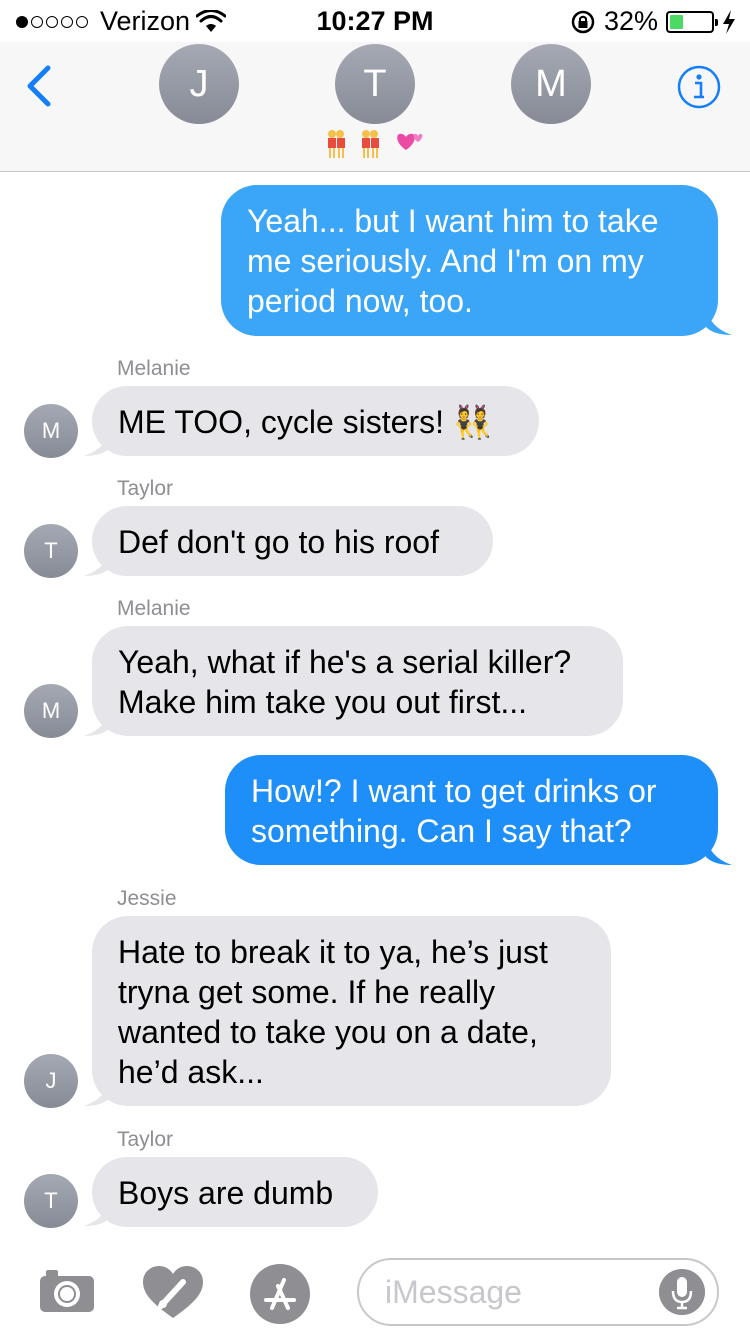 Image resolution: width=750 pixels, height=1334 pixels. What do you see at coordinates (51, 1081) in the screenshot?
I see `sender-avatar: J` at bounding box center [51, 1081].